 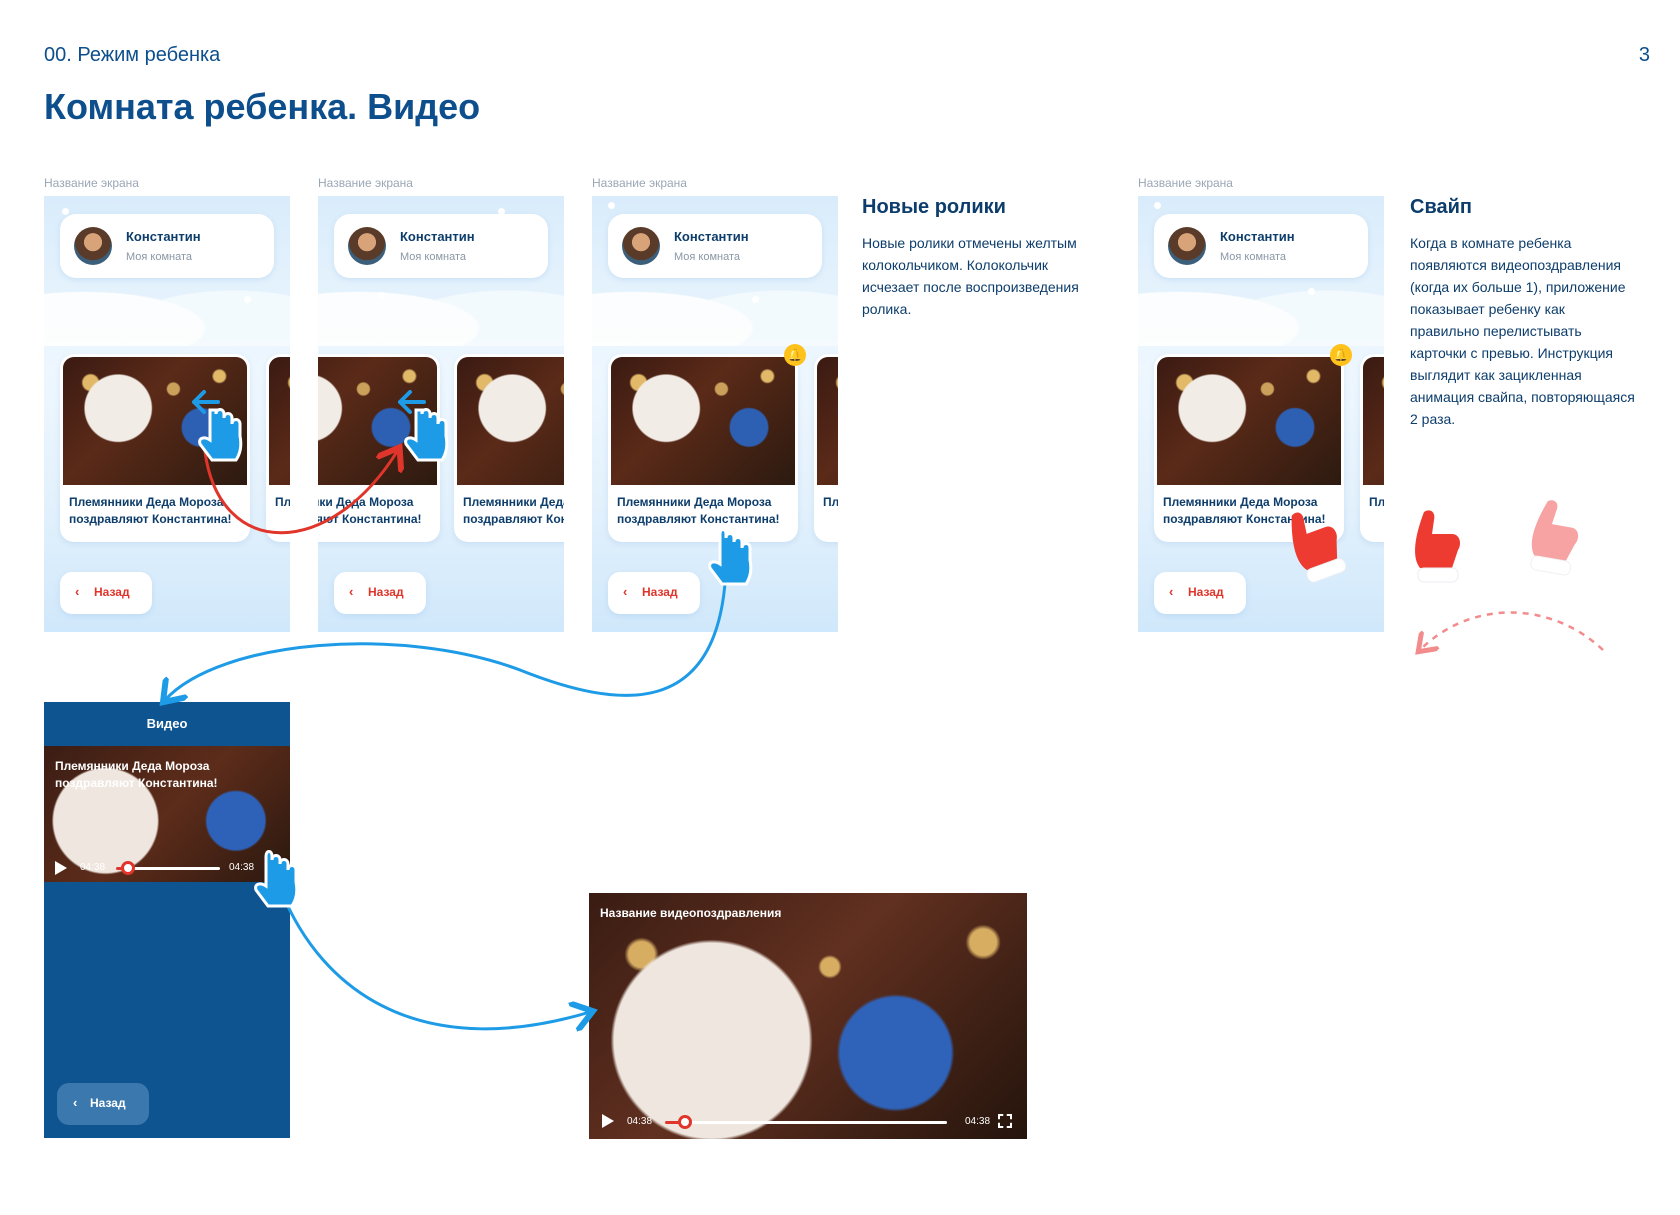 What do you see at coordinates (446, 633) in the screenshot?
I see `tap-flow-arrow` at bounding box center [446, 633].